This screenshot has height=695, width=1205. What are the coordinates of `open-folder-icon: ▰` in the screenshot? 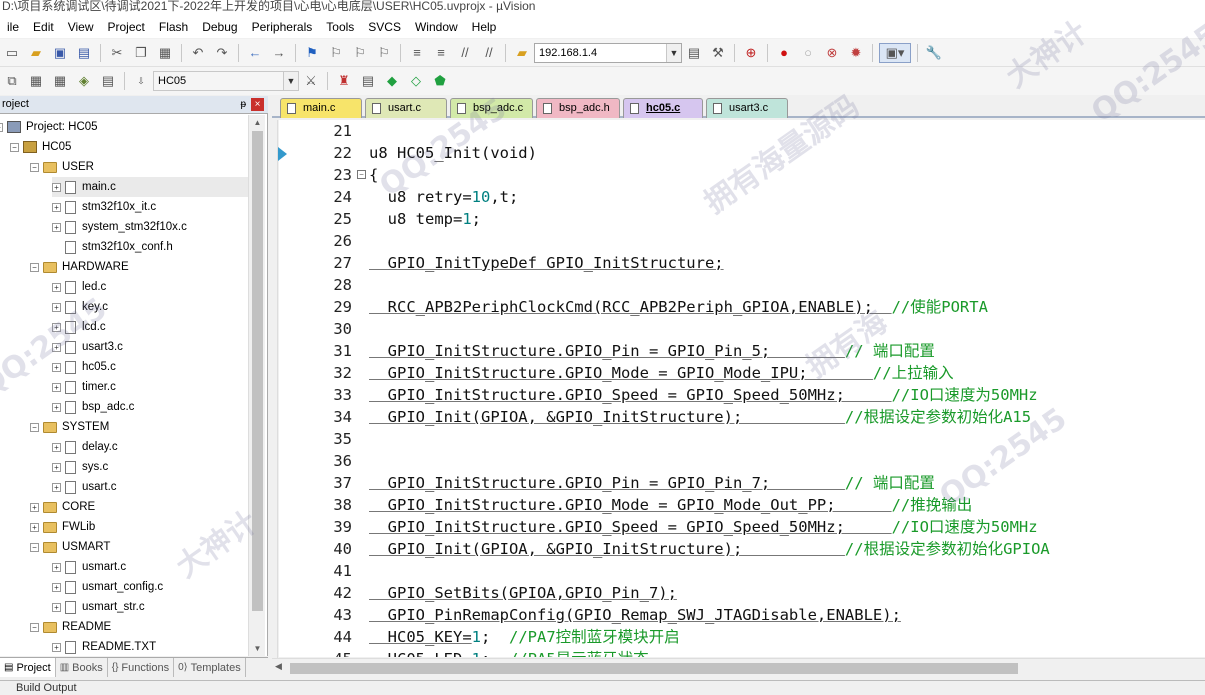 It's located at (36, 53).